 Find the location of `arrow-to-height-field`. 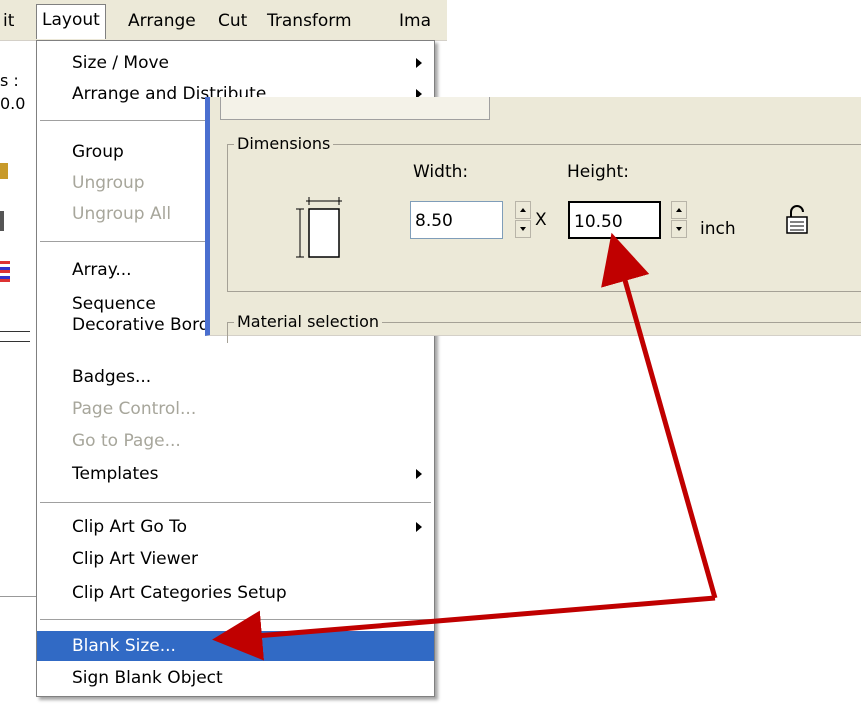

arrow-to-height-field is located at coordinates (659, 415).